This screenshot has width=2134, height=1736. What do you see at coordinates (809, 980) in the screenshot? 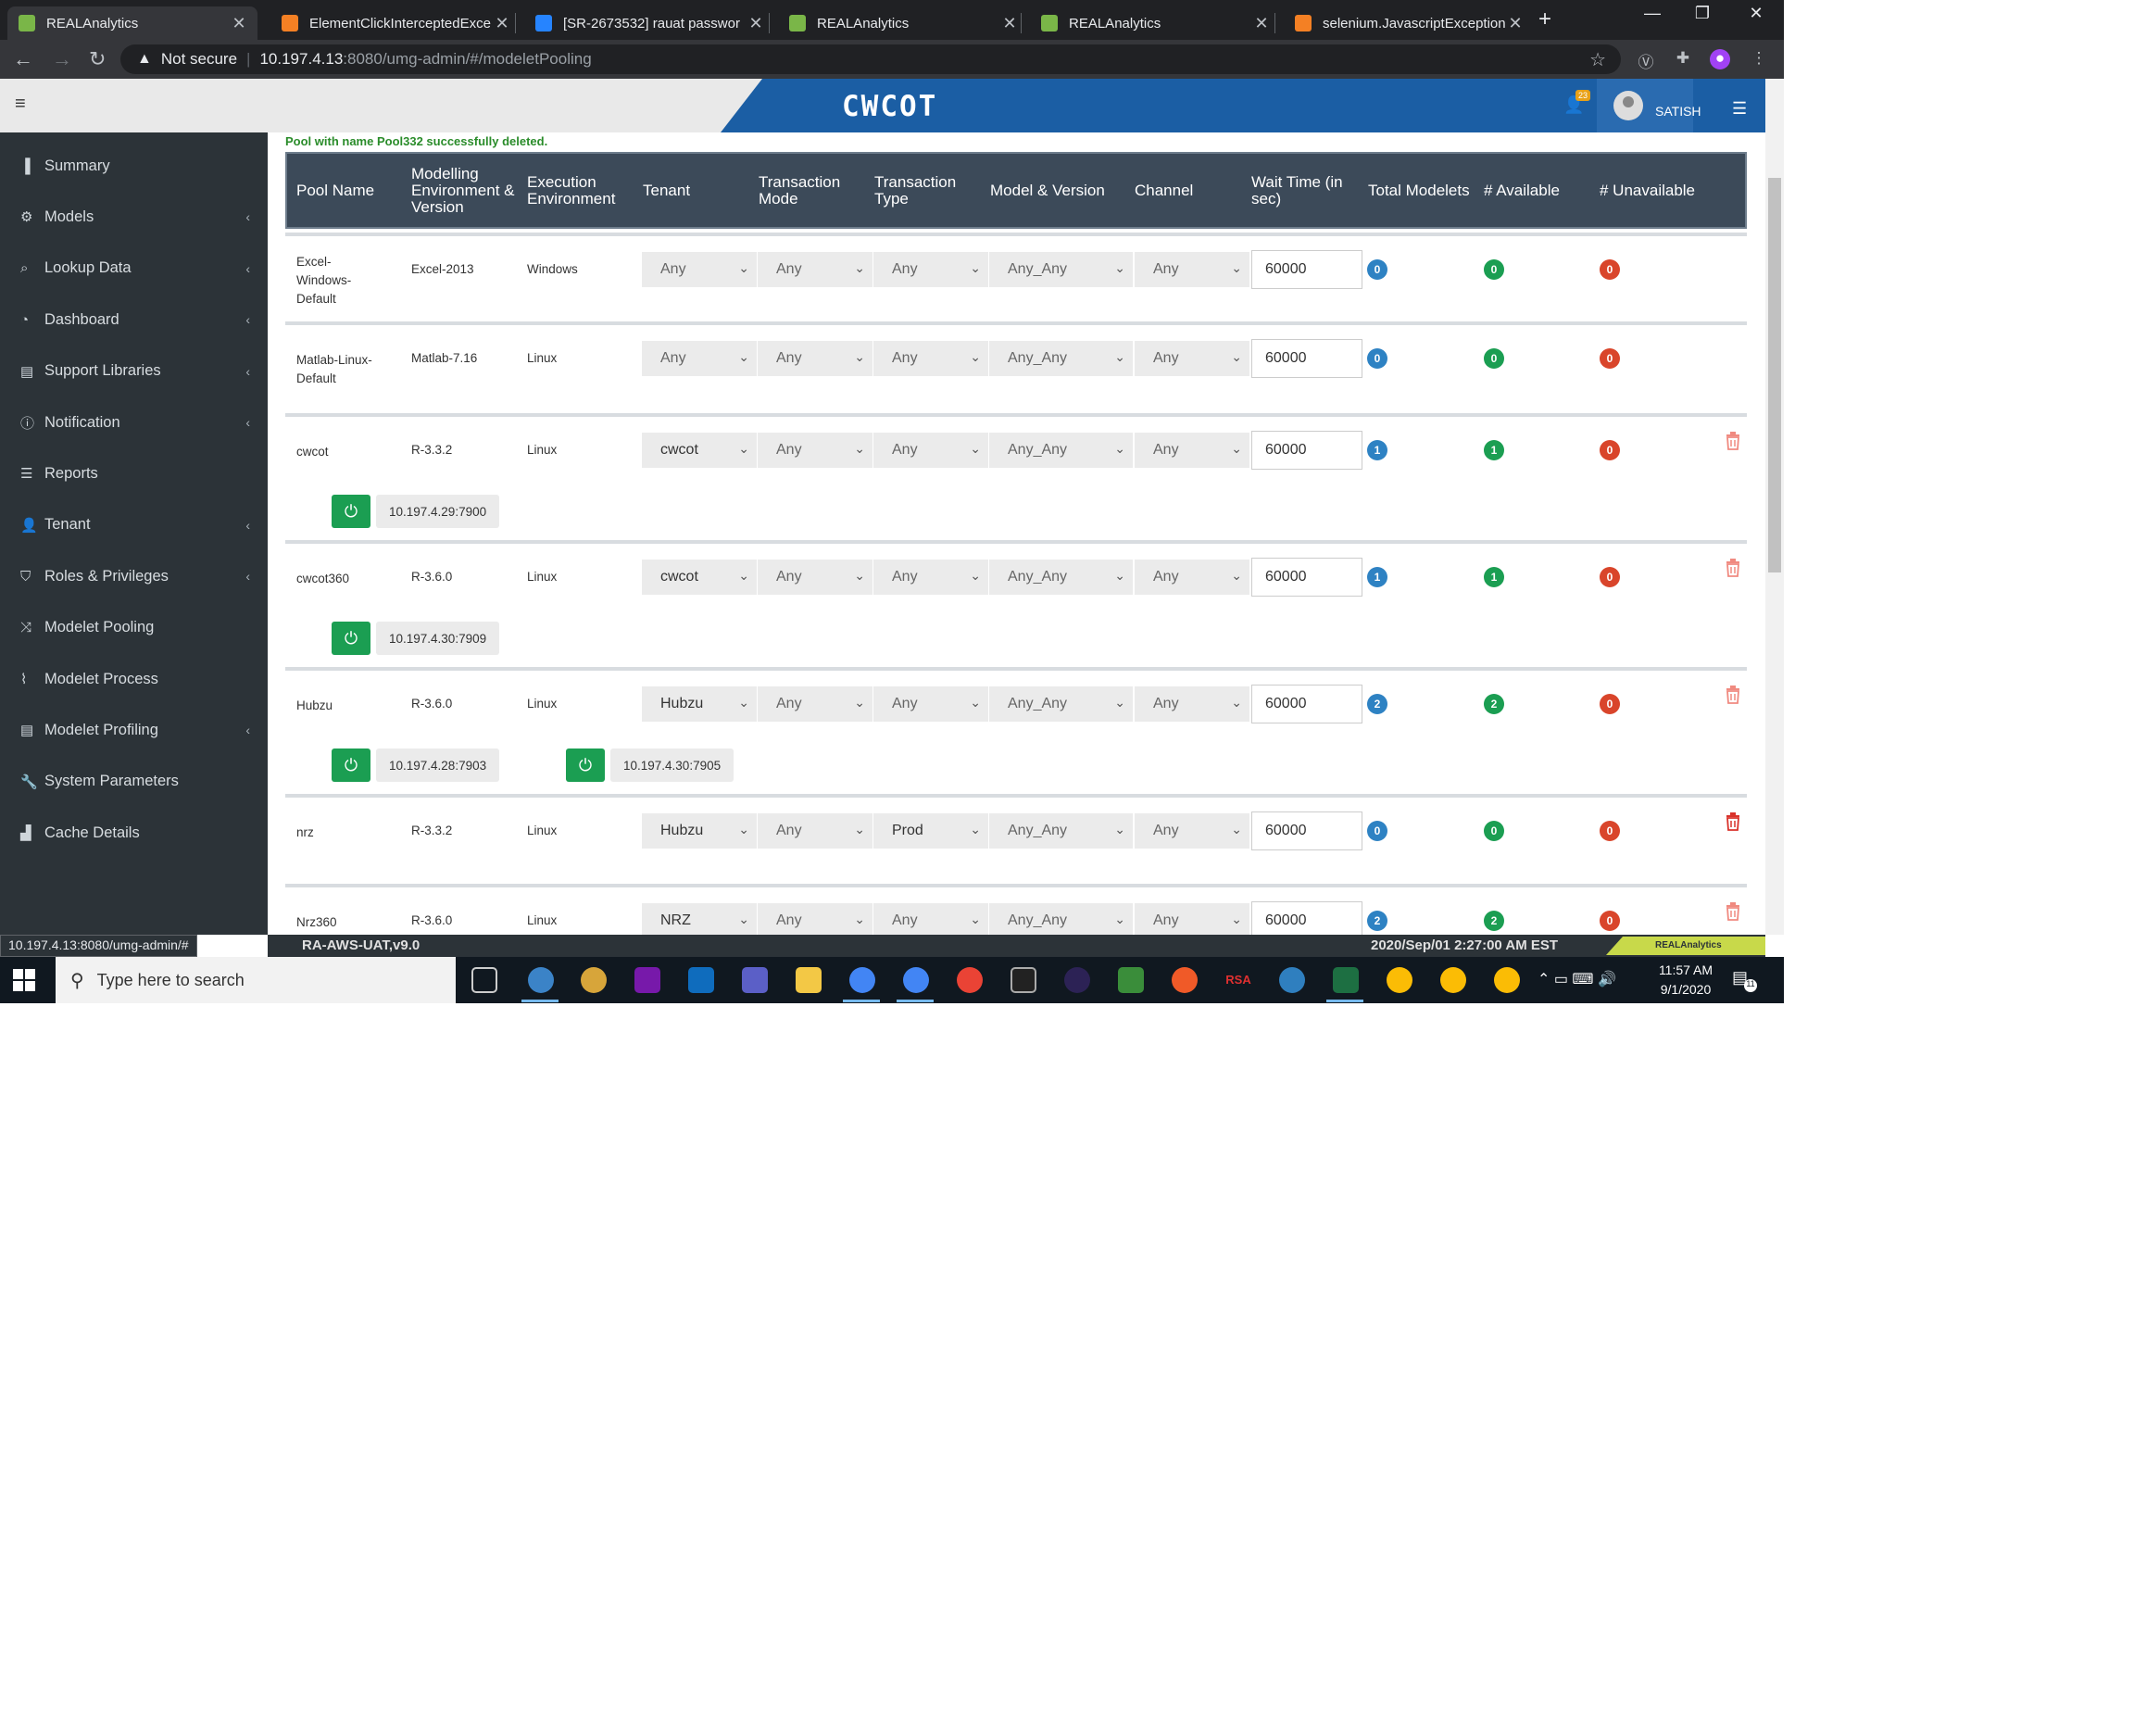
I see `file-explorer-icon` at bounding box center [809, 980].